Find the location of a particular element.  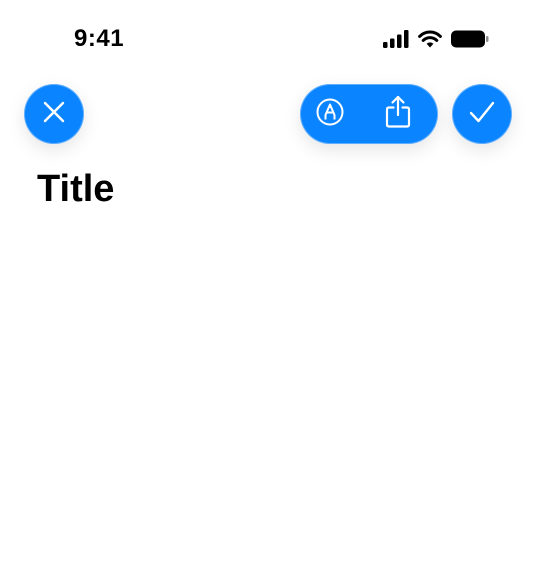

markup-icon is located at coordinates (330, 114).